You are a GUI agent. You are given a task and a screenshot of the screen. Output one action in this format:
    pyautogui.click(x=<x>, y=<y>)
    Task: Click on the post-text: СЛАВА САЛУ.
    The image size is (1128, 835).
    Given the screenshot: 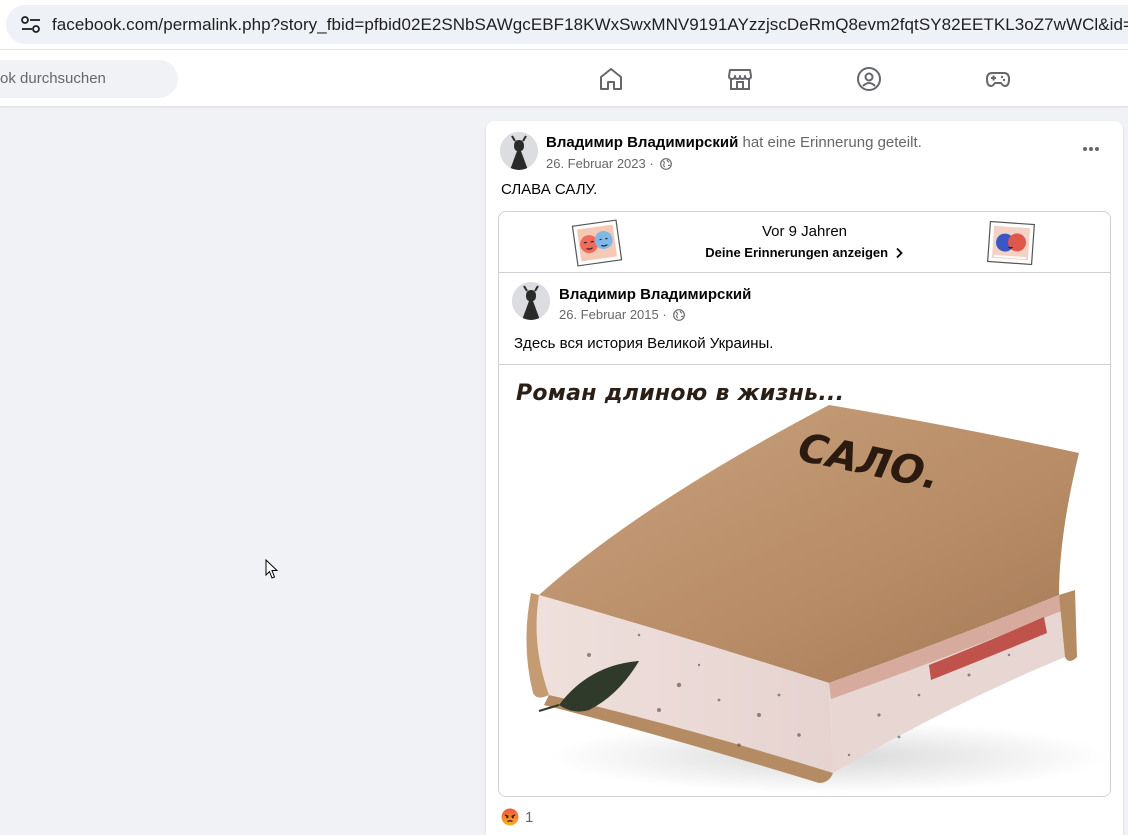 What is the action you would take?
    pyautogui.click(x=549, y=189)
    